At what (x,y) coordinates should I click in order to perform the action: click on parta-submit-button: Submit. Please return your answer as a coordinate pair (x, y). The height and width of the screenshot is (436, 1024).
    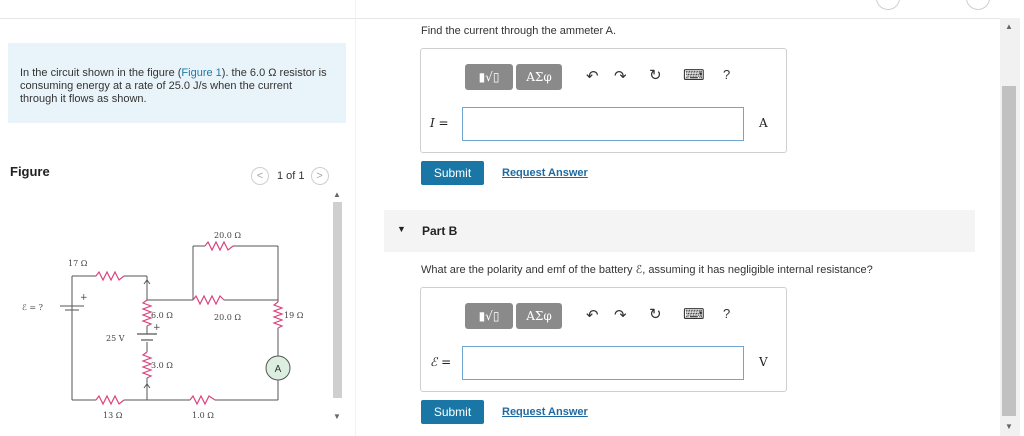
    Looking at the image, I should click on (452, 173).